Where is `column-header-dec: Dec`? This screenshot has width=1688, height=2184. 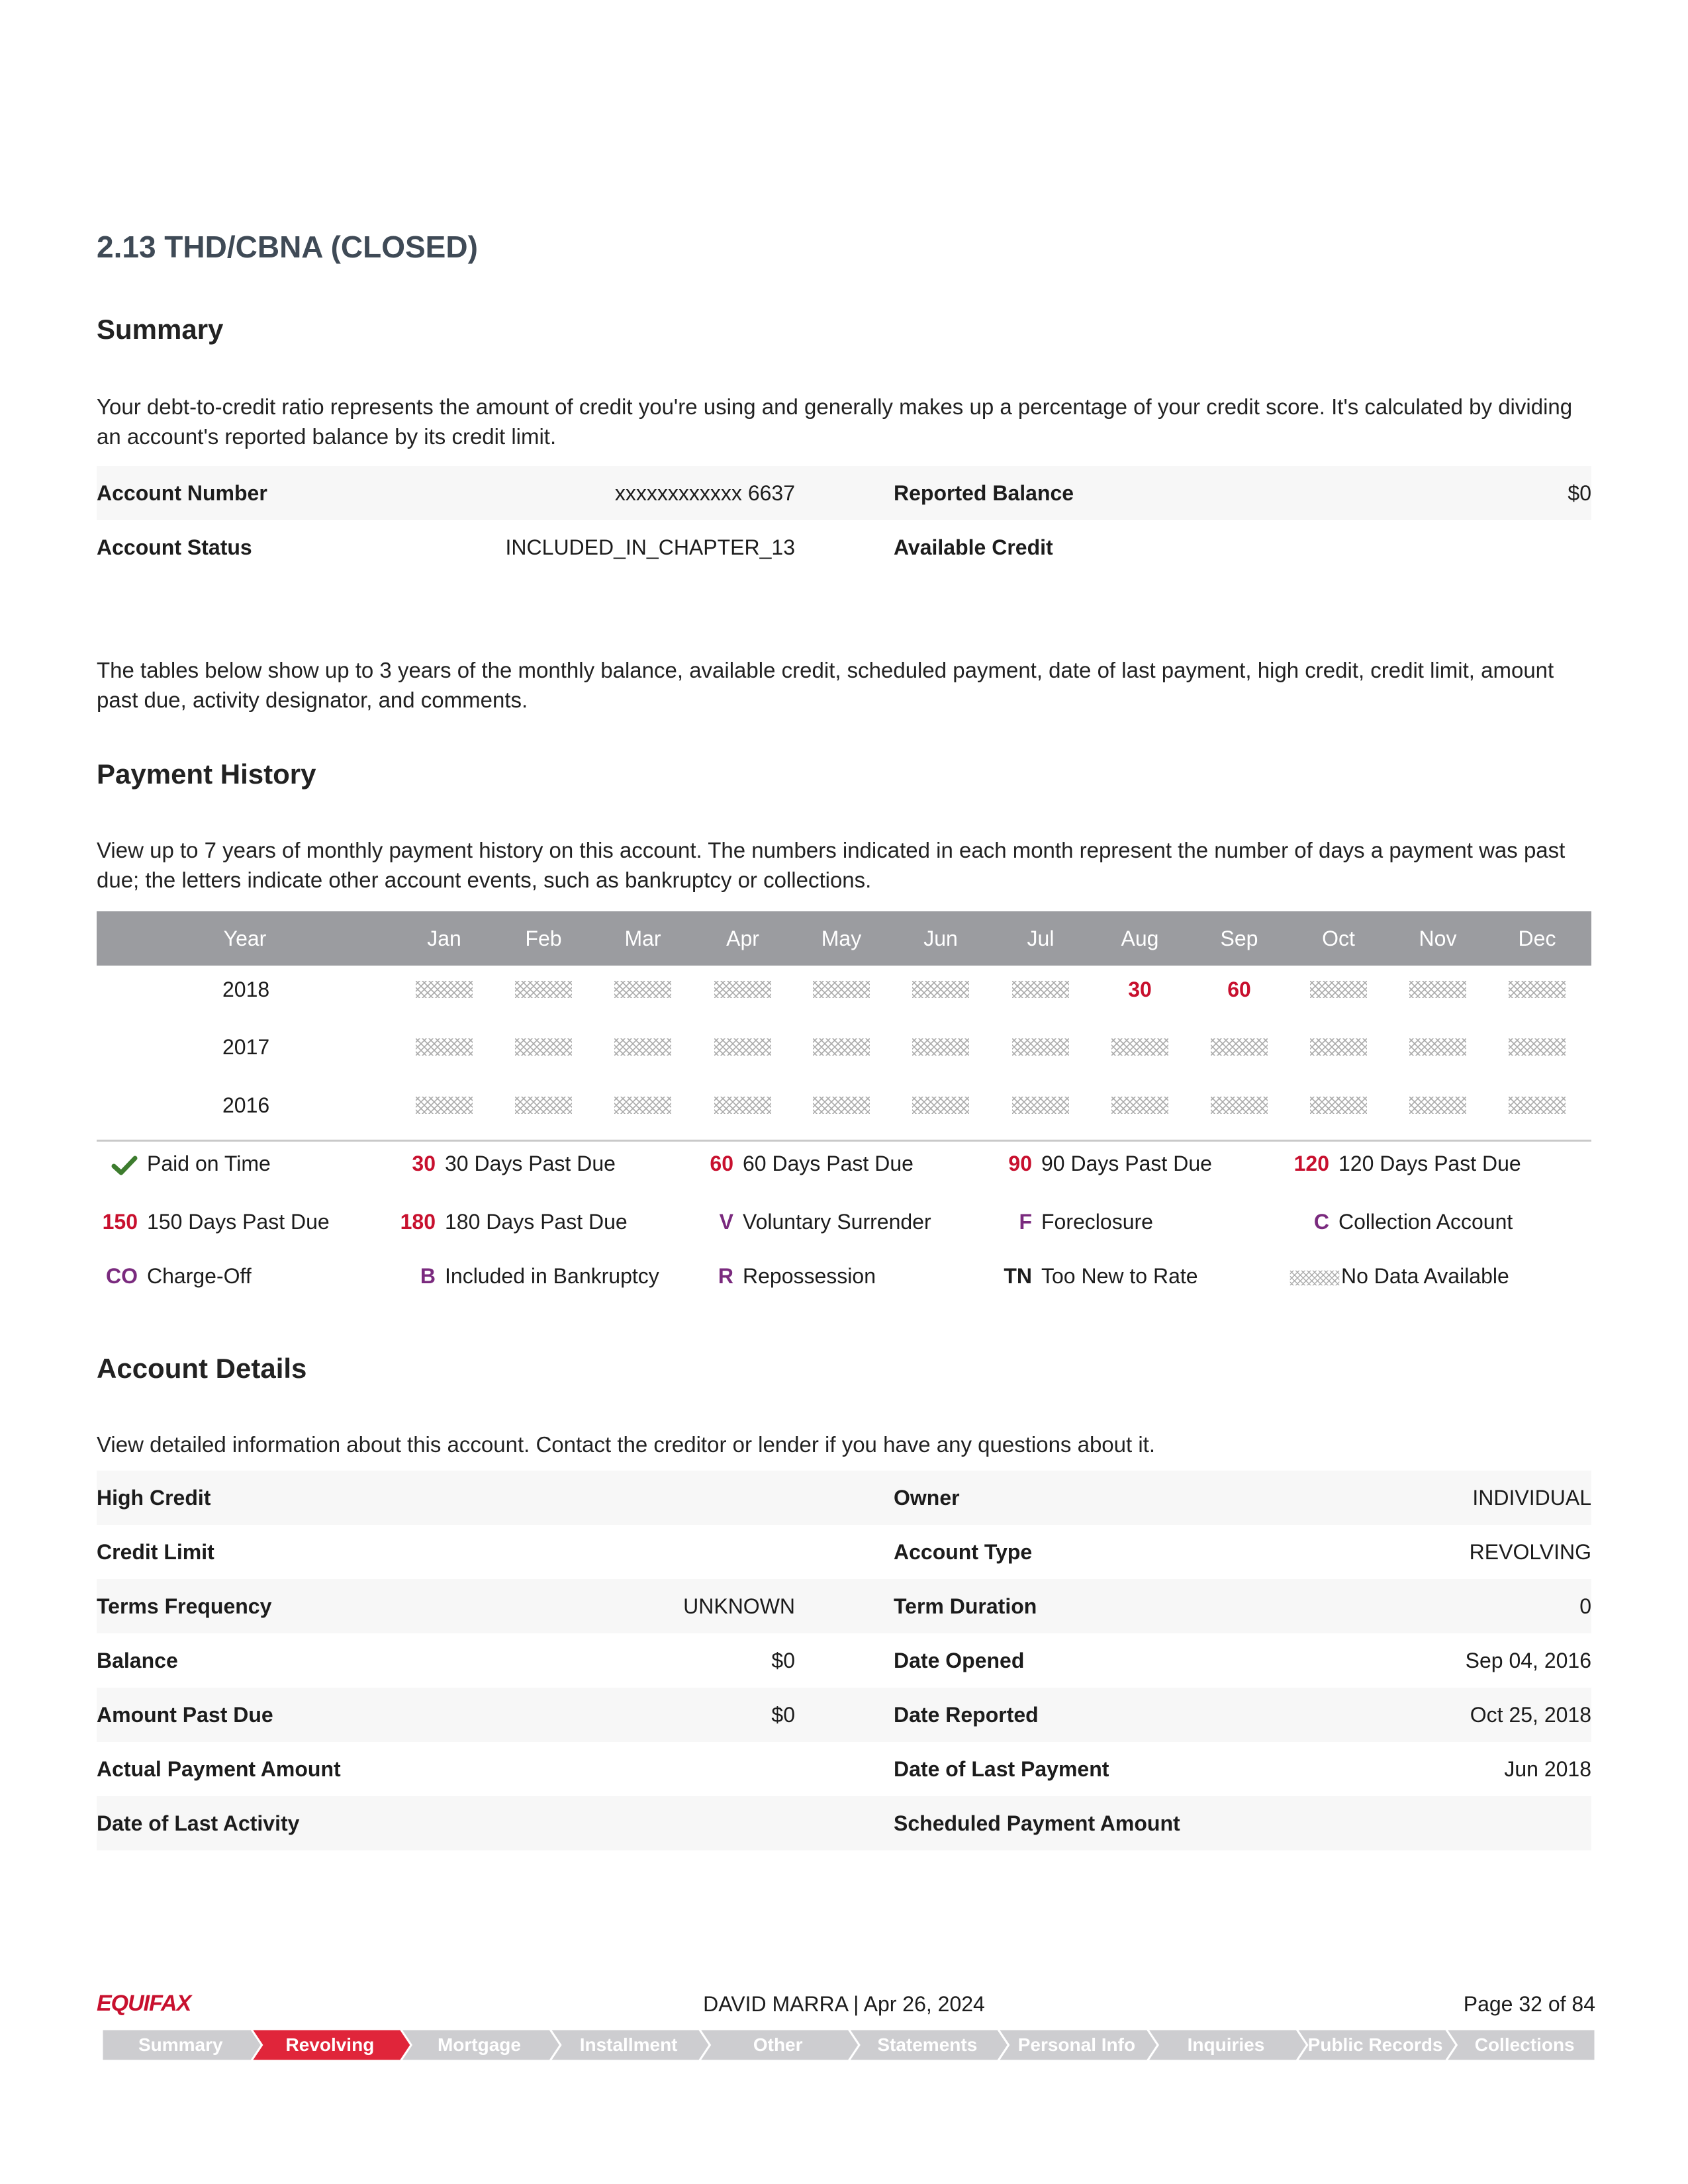
column-header-dec: Dec is located at coordinates (1537, 938).